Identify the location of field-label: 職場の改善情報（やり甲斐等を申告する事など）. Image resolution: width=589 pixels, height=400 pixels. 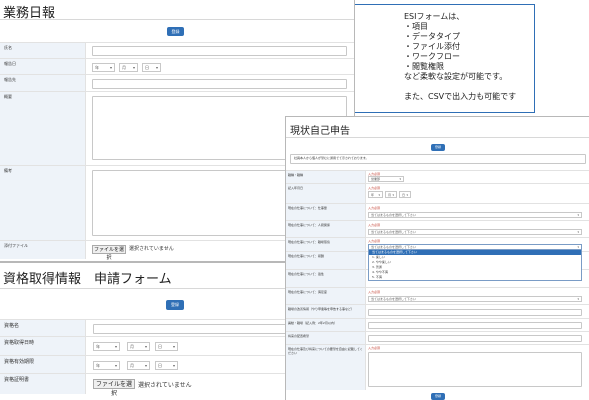
(326, 312).